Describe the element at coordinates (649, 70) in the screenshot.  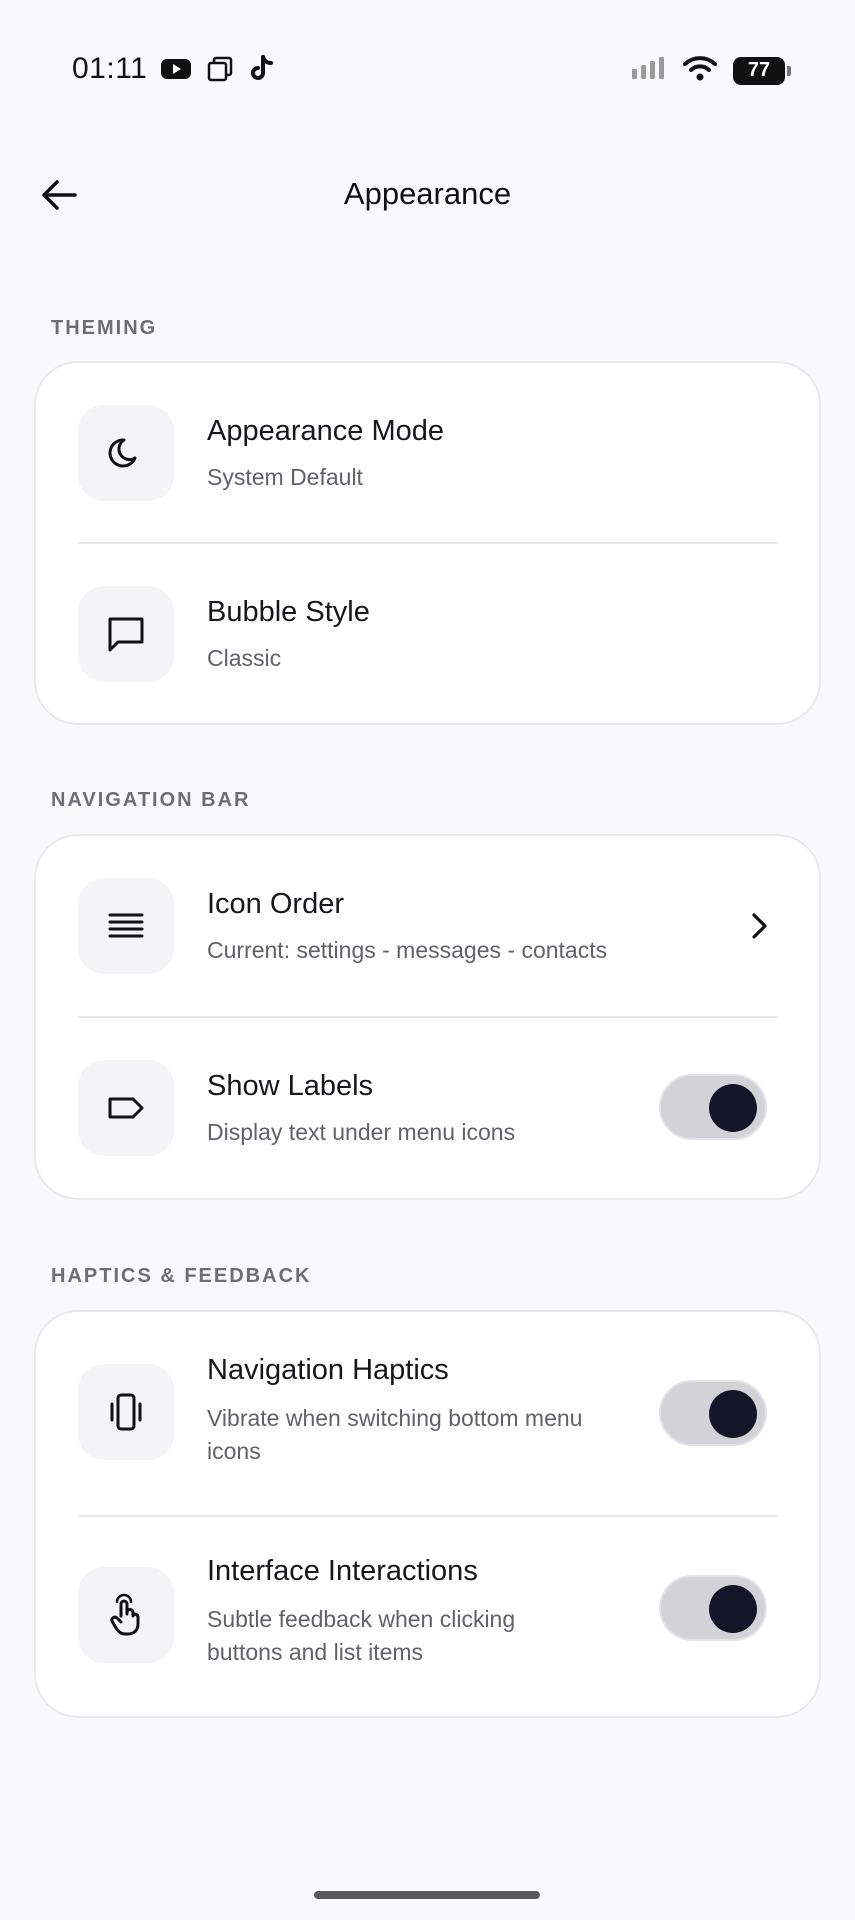
I see `signal-icon` at that location.